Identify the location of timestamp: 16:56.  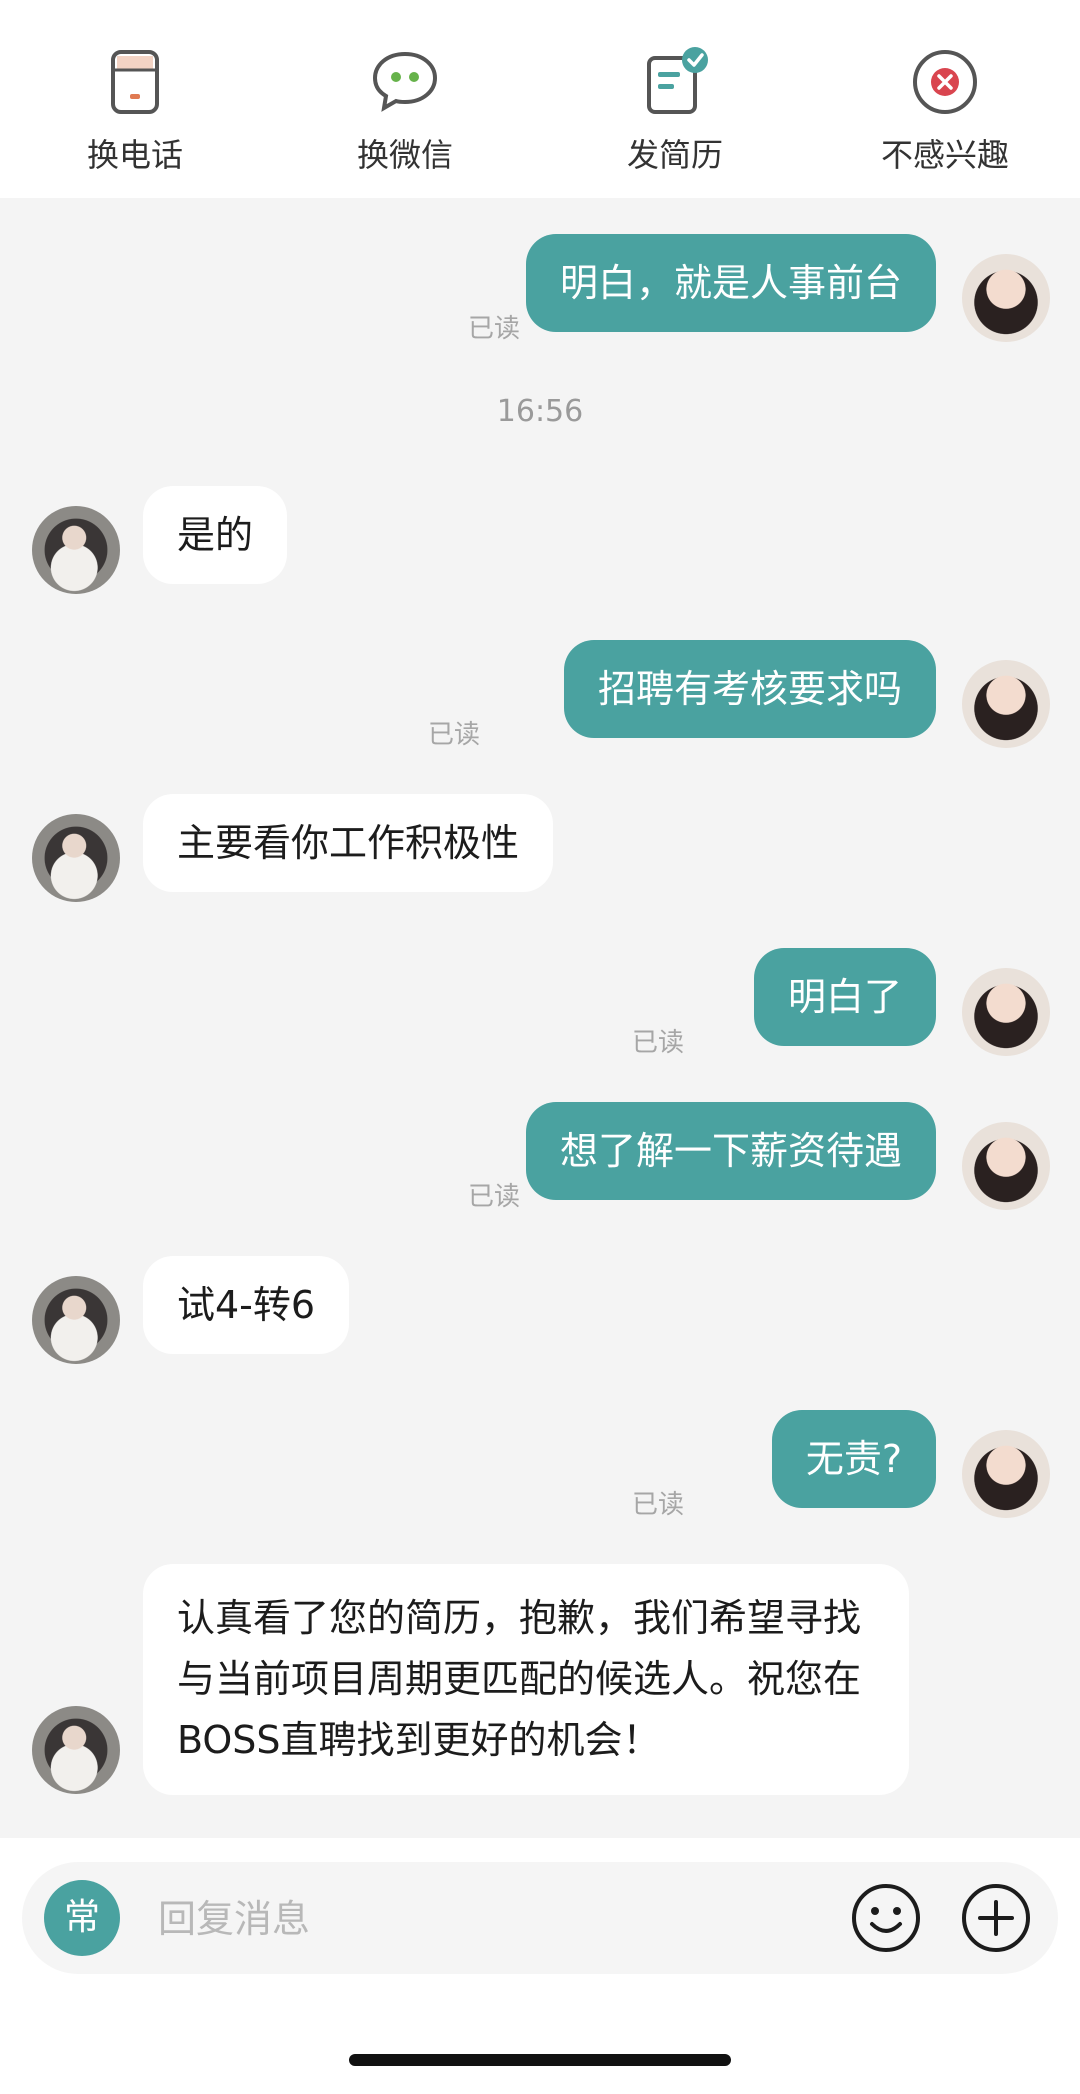
(540, 411).